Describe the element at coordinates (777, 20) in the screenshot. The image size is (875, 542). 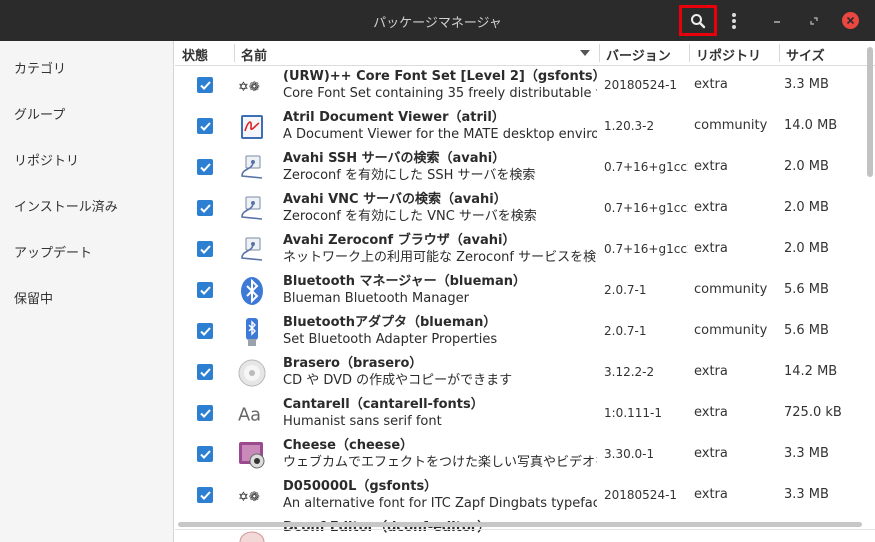
I see `minimize-button` at that location.